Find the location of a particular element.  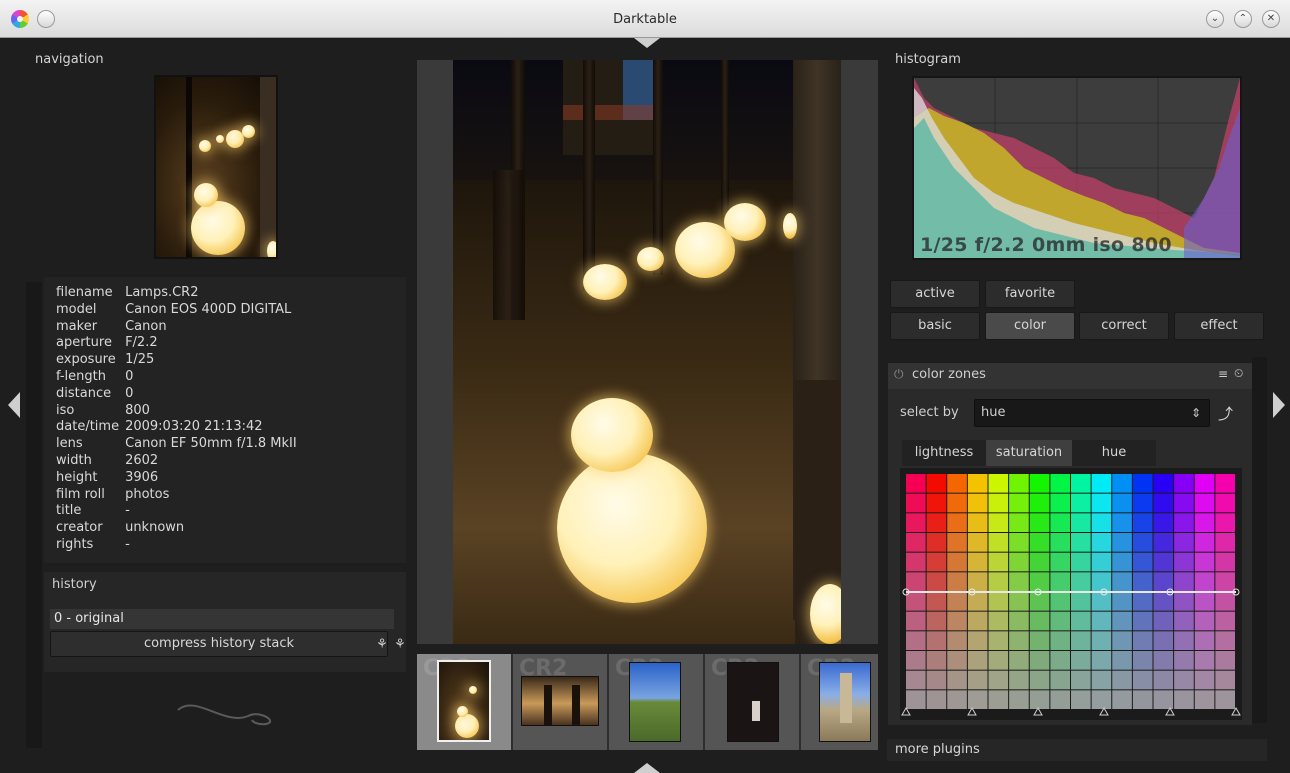

collapse-left-panel-arrow-icon is located at coordinates (14, 405).